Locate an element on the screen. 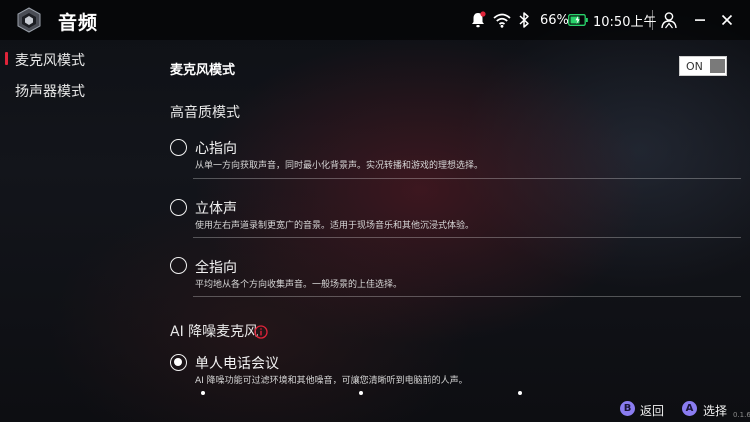  bluetooth-icon is located at coordinates (524, 20).